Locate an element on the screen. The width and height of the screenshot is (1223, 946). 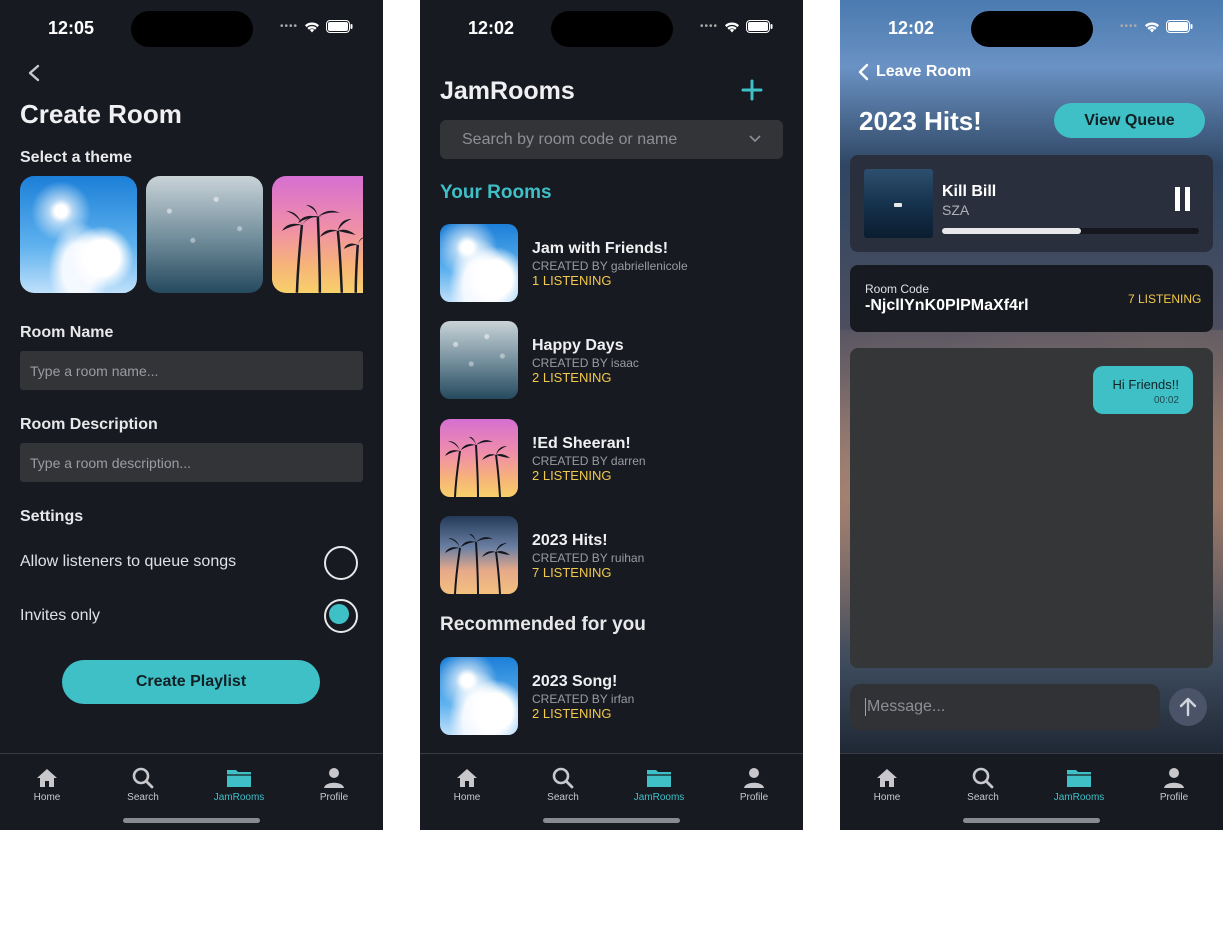
create-playlist-button: Create Playlist is located at coordinates (191, 682).